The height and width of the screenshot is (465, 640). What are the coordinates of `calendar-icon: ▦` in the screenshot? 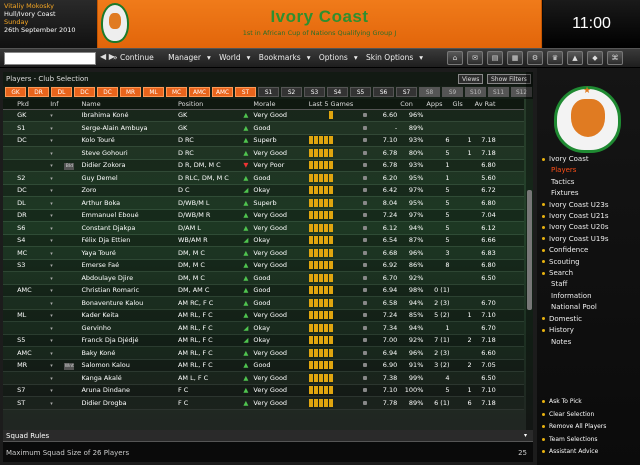 It's located at (515, 58).